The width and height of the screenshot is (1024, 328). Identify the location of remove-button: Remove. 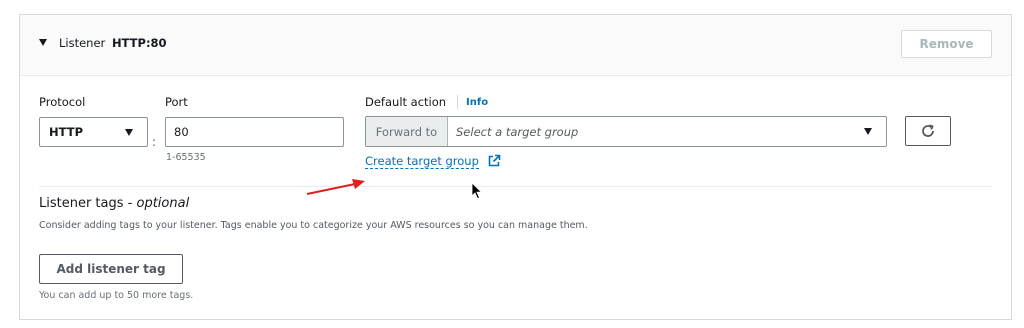
(946, 44).